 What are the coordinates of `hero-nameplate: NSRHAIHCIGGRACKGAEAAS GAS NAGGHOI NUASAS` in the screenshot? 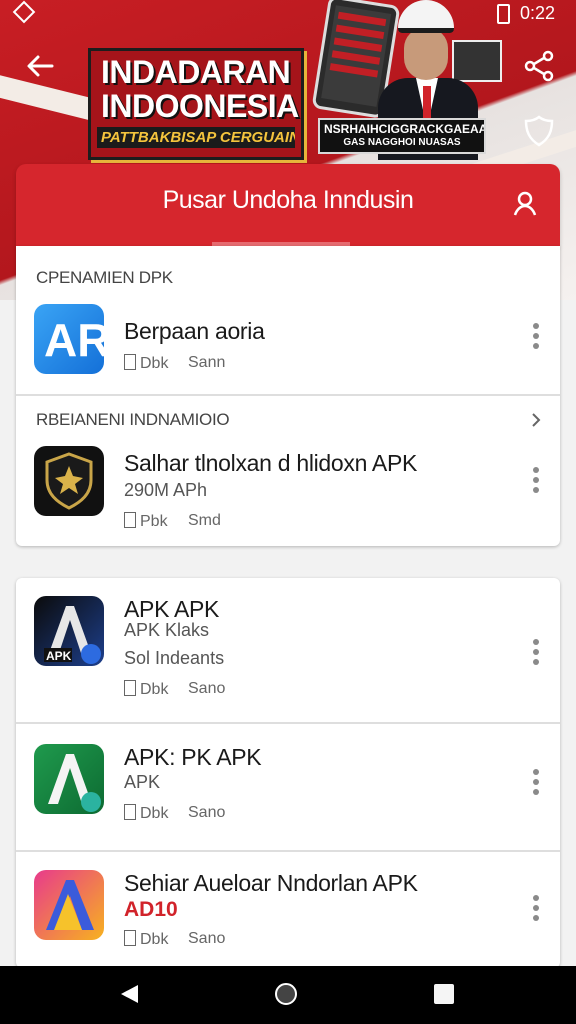 It's located at (402, 136).